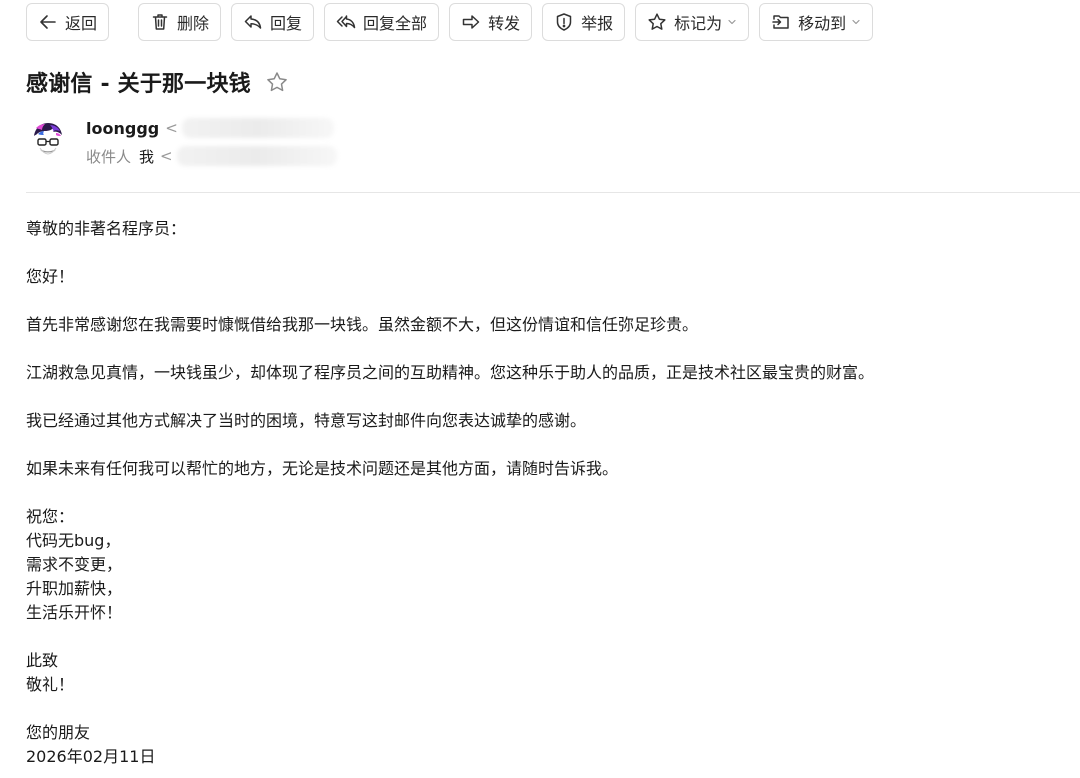 Image resolution: width=1080 pixels, height=778 pixels. I want to click on mark-as-label: 标记为, so click(698, 23).